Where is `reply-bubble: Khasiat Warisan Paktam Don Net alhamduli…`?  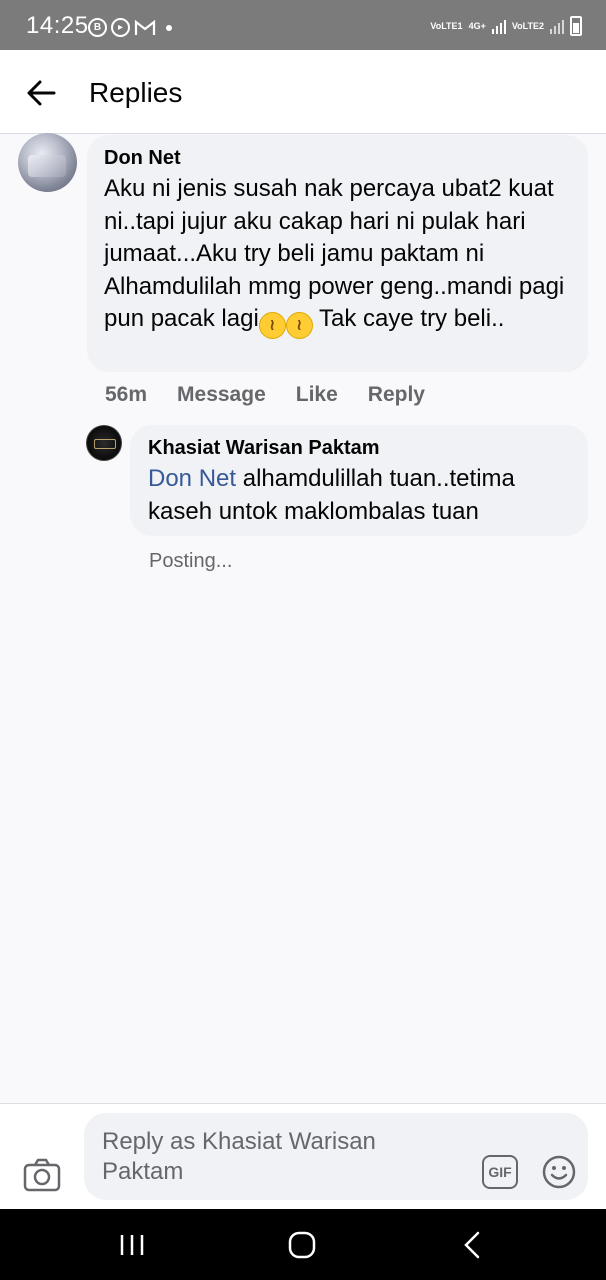 reply-bubble: Khasiat Warisan Paktam Don Net alhamduli… is located at coordinates (359, 480).